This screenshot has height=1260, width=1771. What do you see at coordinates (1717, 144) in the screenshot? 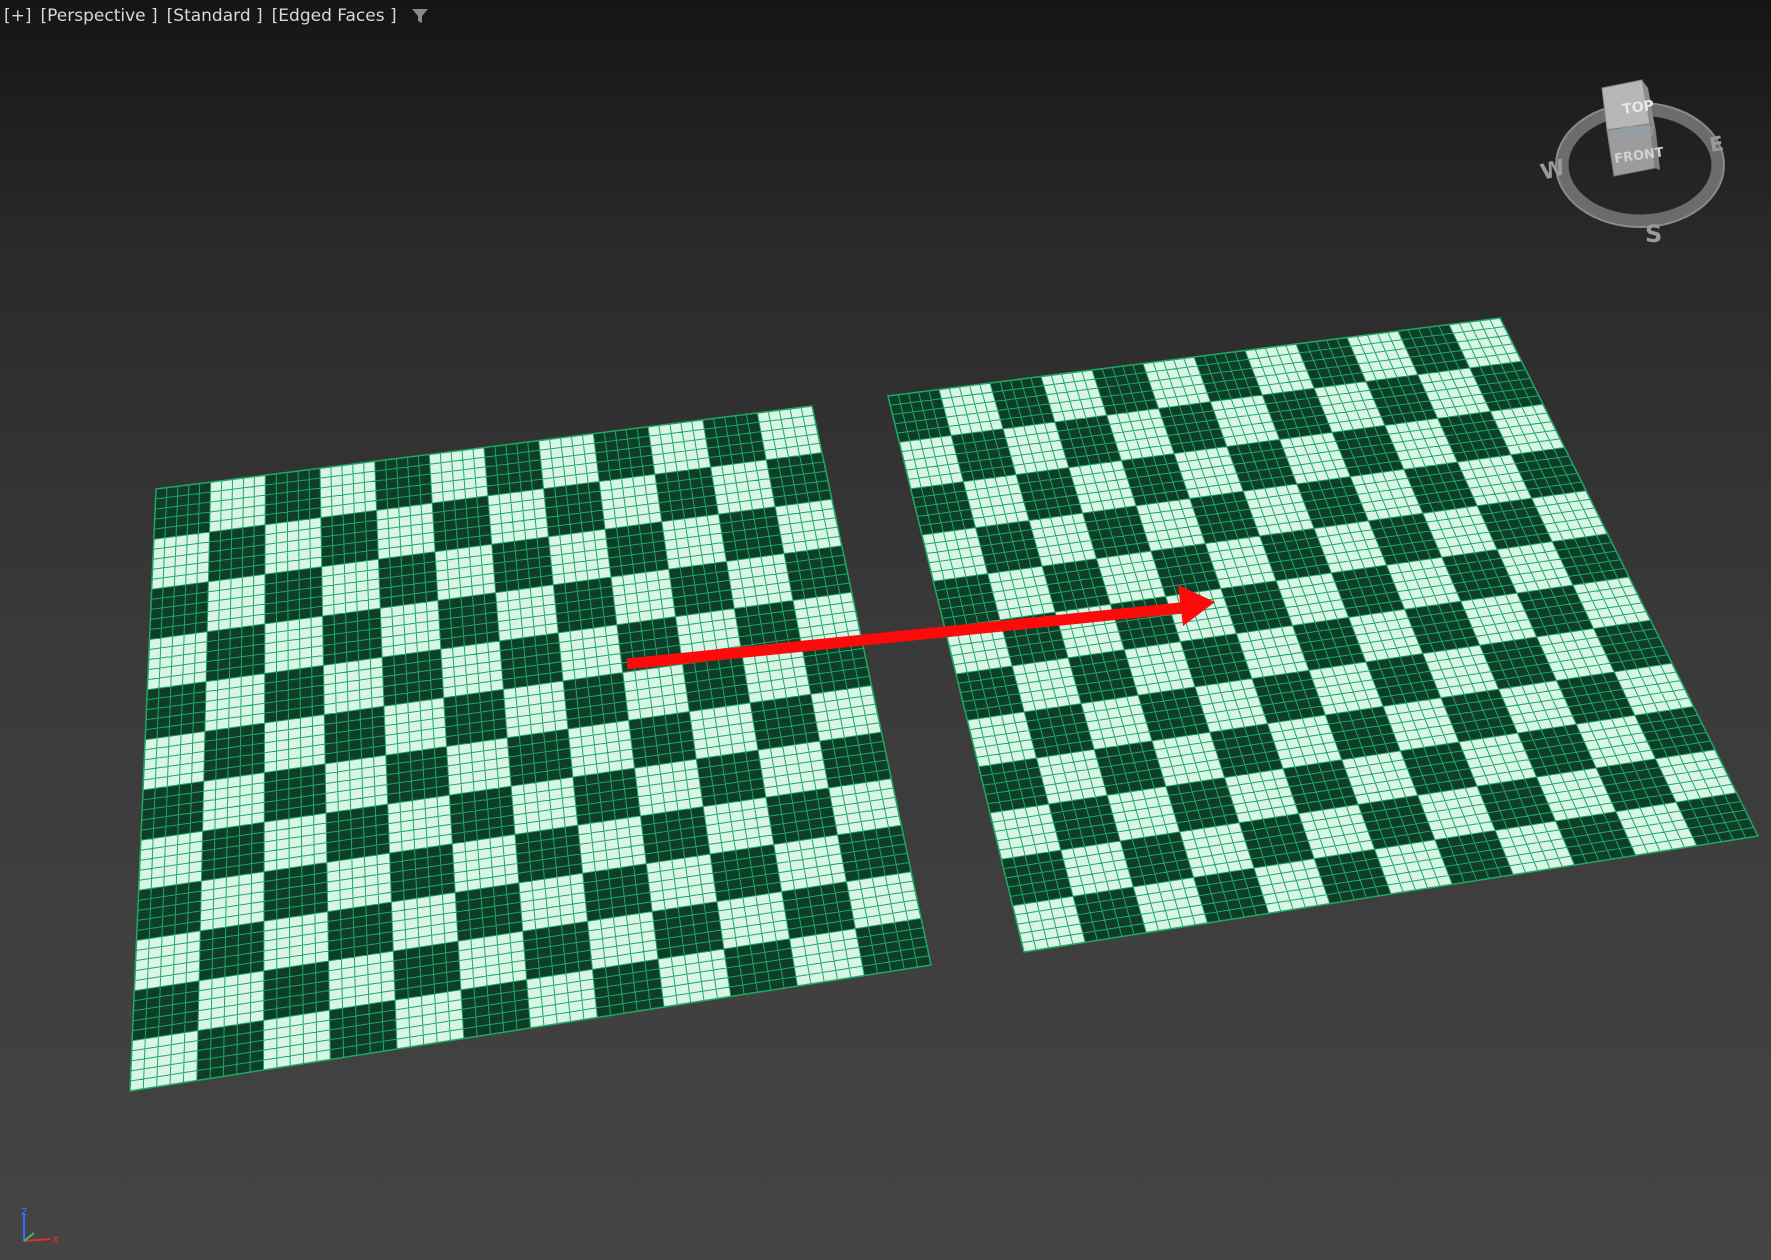
I see `compass-east-label: E` at bounding box center [1717, 144].